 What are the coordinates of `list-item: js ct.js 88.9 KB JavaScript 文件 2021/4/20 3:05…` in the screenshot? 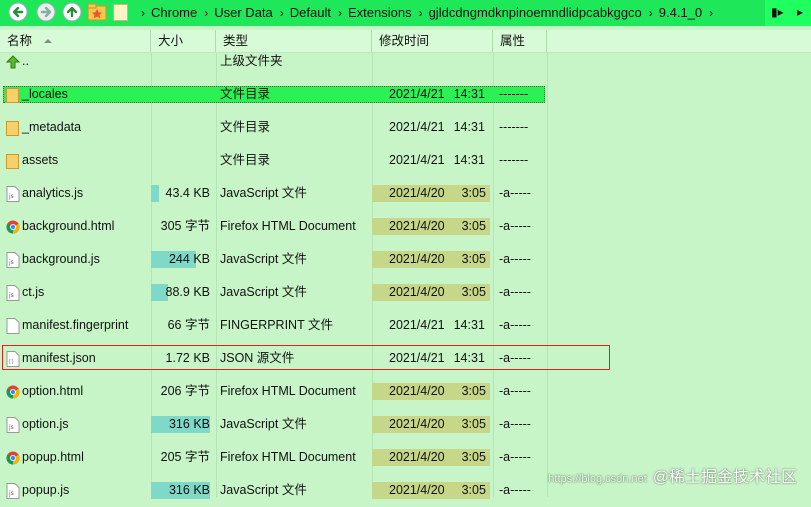 It's located at (405, 292).